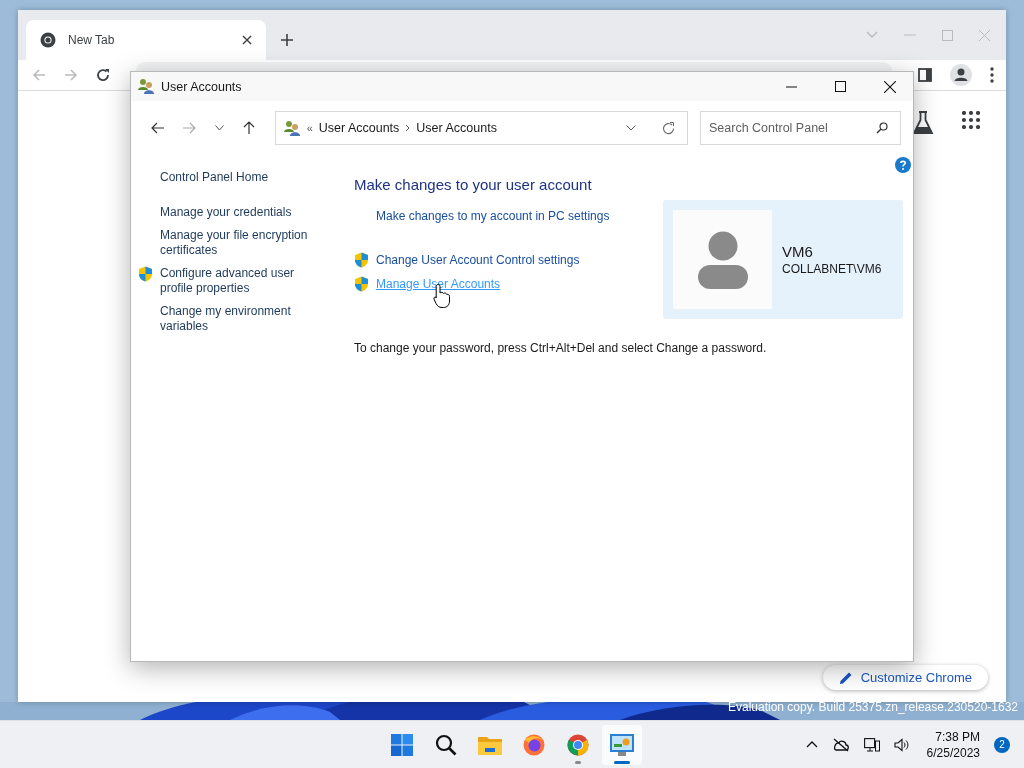  What do you see at coordinates (493, 260) in the screenshot?
I see `task-link: Change User Account Control settings` at bounding box center [493, 260].